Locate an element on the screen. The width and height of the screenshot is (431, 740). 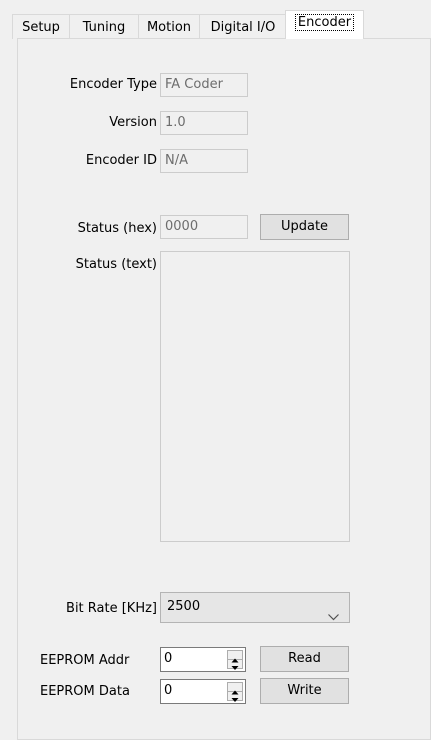
encoder-id-label: Encoder ID is located at coordinates (121, 160).